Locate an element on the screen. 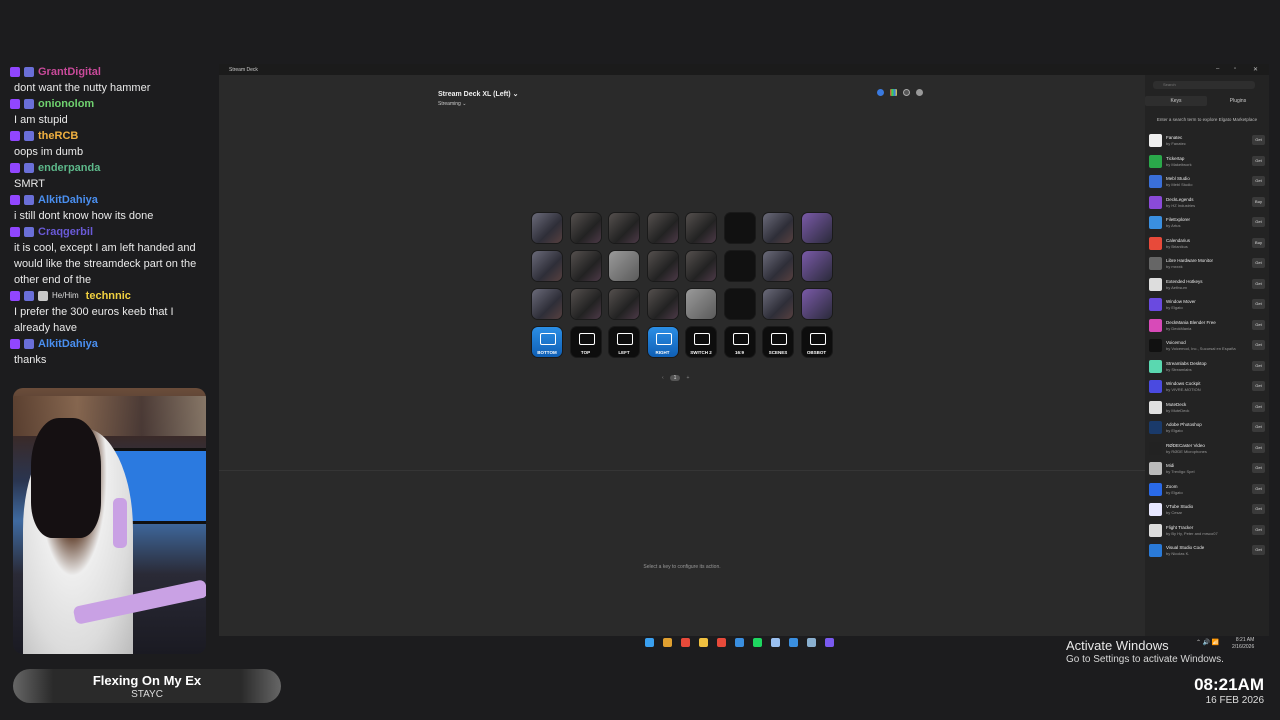 The image size is (1280, 720). deck-key: OBSBOT is located at coordinates (816, 342).